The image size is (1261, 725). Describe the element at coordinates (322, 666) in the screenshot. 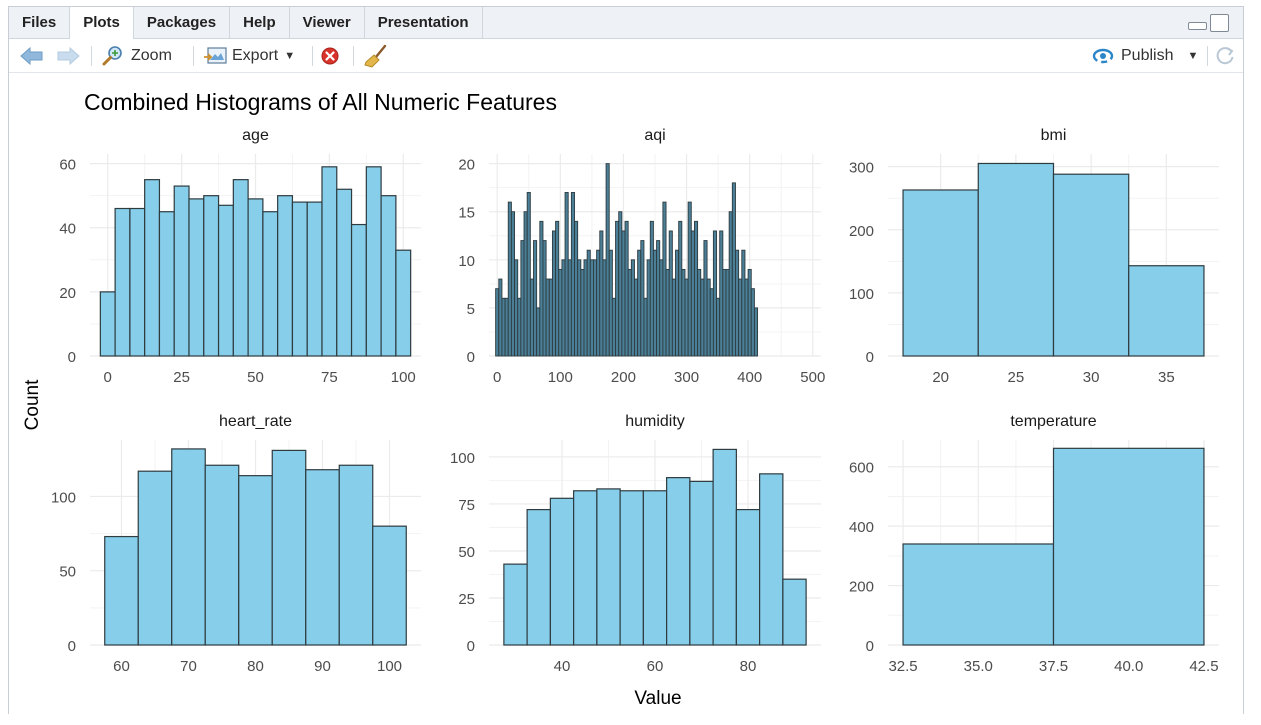

I see `x-tick-label: 90` at that location.